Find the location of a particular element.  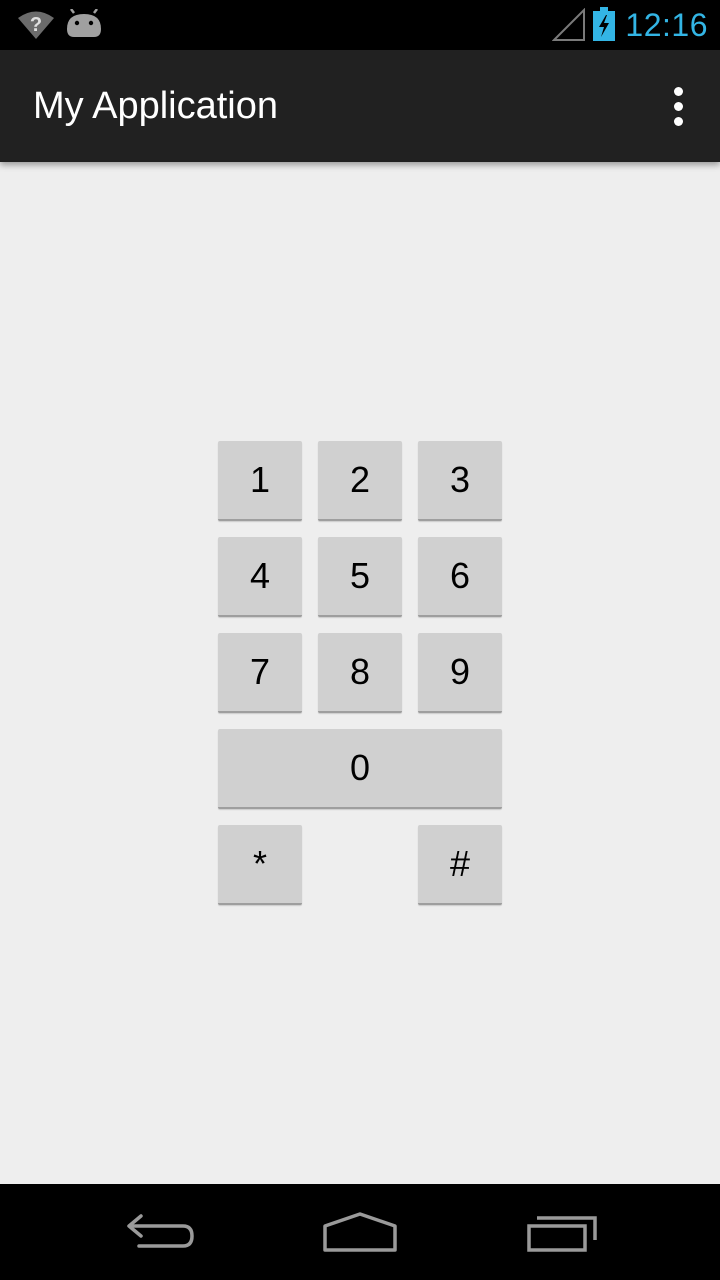

keypad: 1 2 3 4 5 6 7 8 9 0 * # is located at coordinates (360, 673).